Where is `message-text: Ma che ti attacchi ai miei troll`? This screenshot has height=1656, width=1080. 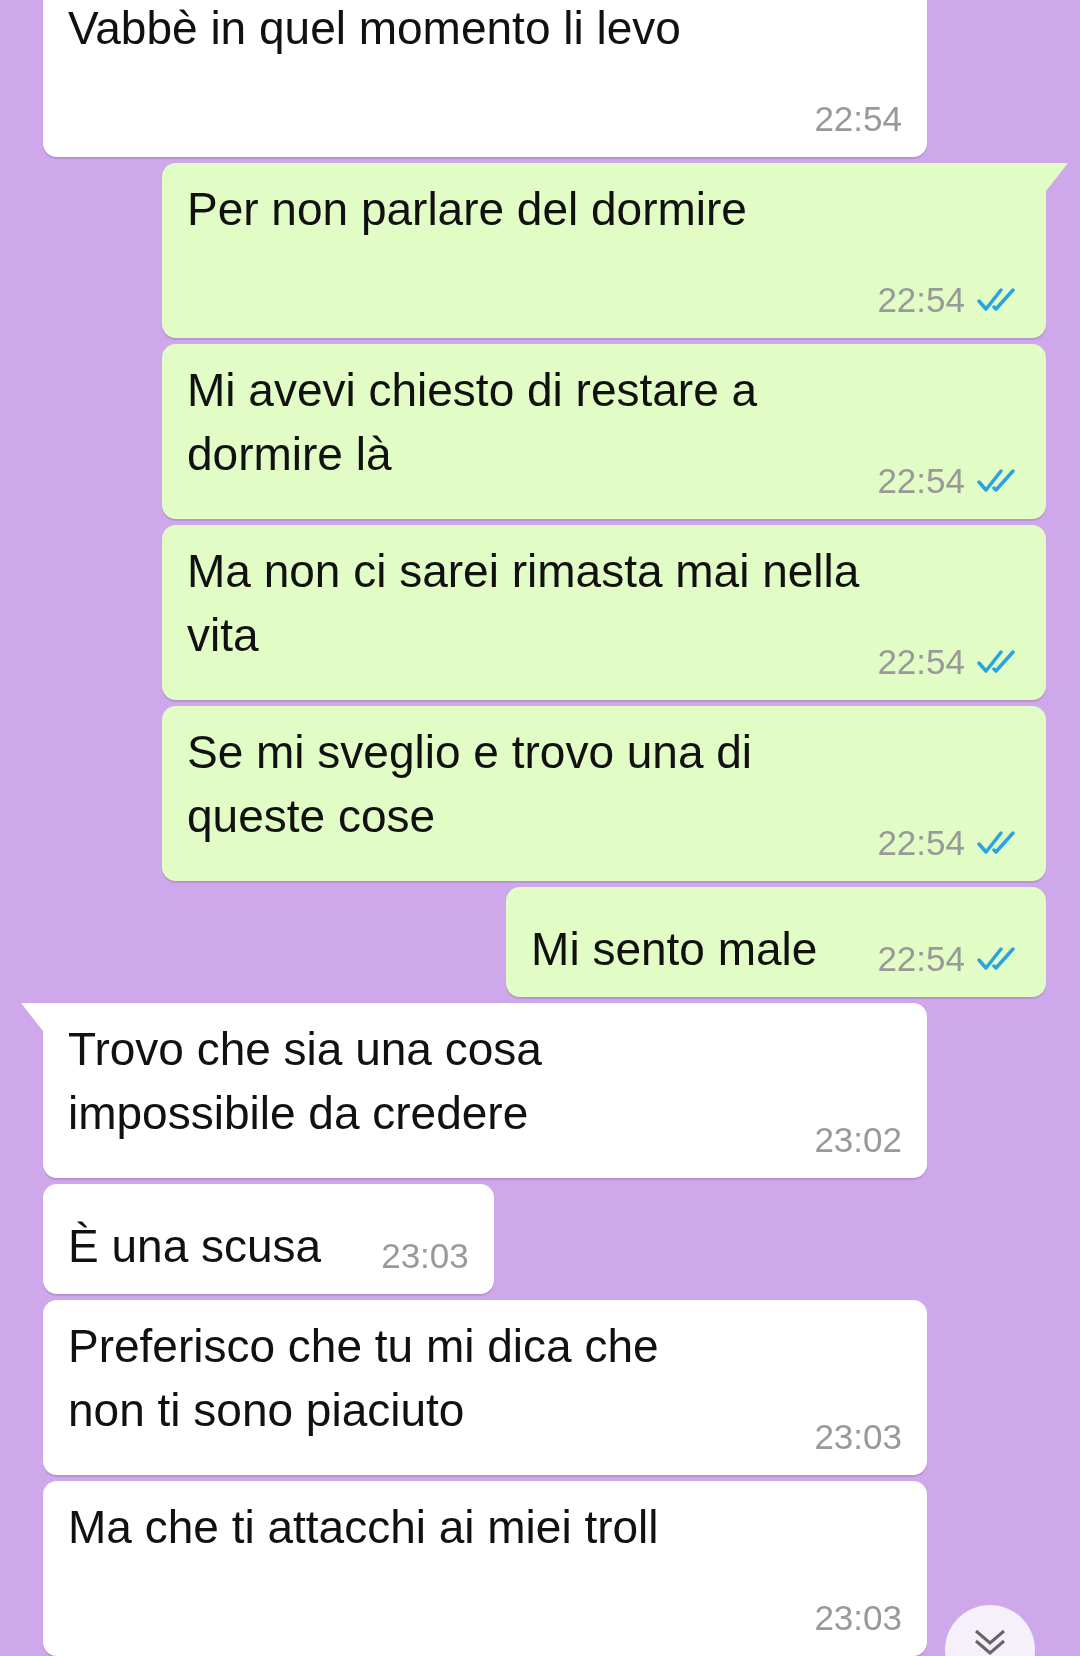 message-text: Ma che ti attacchi ai miei troll is located at coordinates (364, 1527).